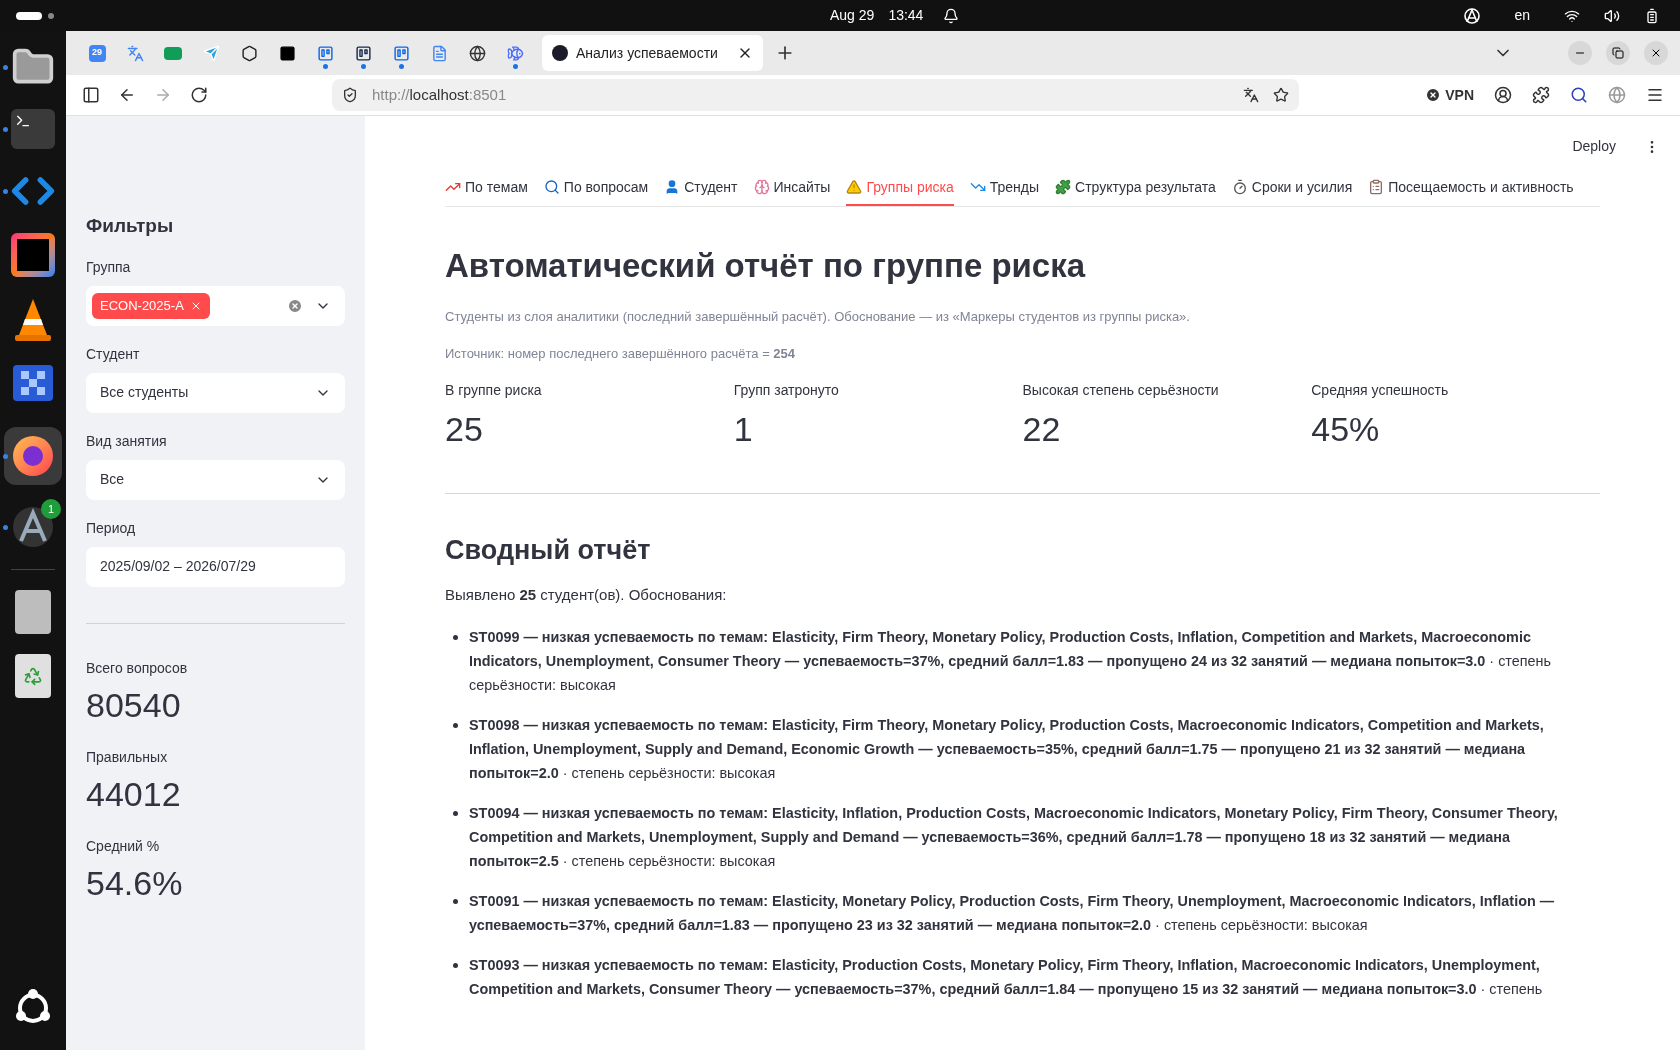 This screenshot has height=1050, width=1680. I want to click on maximize-button, so click(1618, 53).